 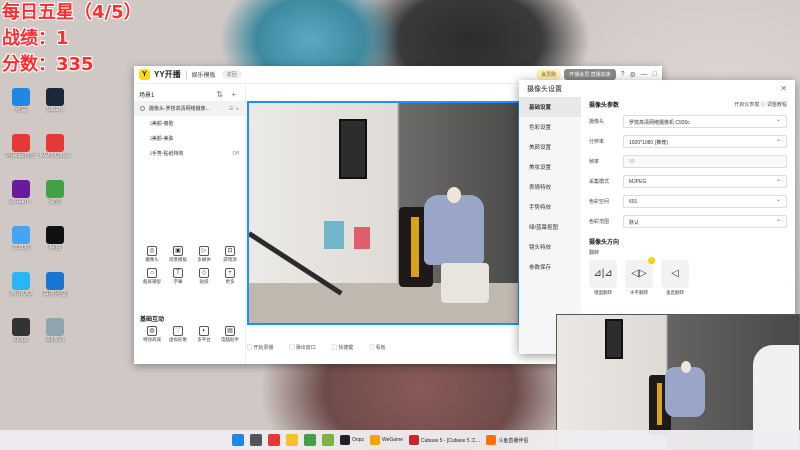 I want to click on visibility-icon, so click(x=142, y=108).